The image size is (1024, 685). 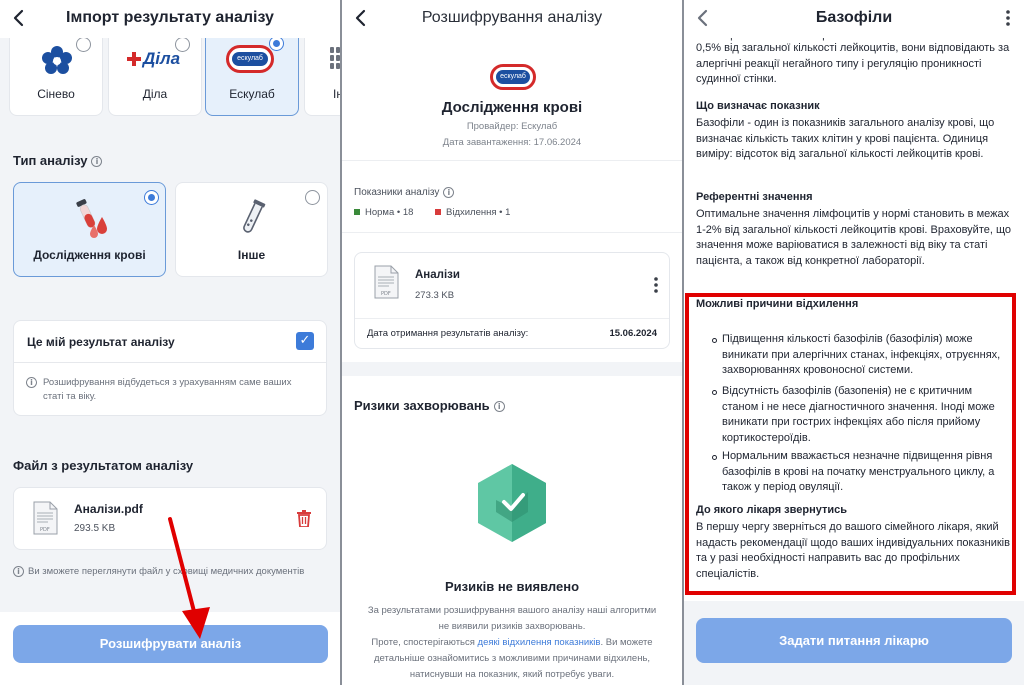 What do you see at coordinates (429, 405) in the screenshot?
I see `risks-title: Ризики захворювань i` at bounding box center [429, 405].